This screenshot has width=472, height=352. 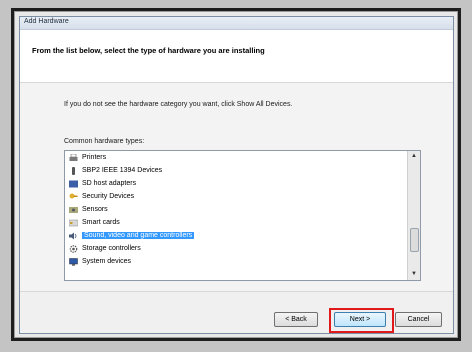 What do you see at coordinates (73, 235) in the screenshot?
I see `speaker-icon` at bounding box center [73, 235].